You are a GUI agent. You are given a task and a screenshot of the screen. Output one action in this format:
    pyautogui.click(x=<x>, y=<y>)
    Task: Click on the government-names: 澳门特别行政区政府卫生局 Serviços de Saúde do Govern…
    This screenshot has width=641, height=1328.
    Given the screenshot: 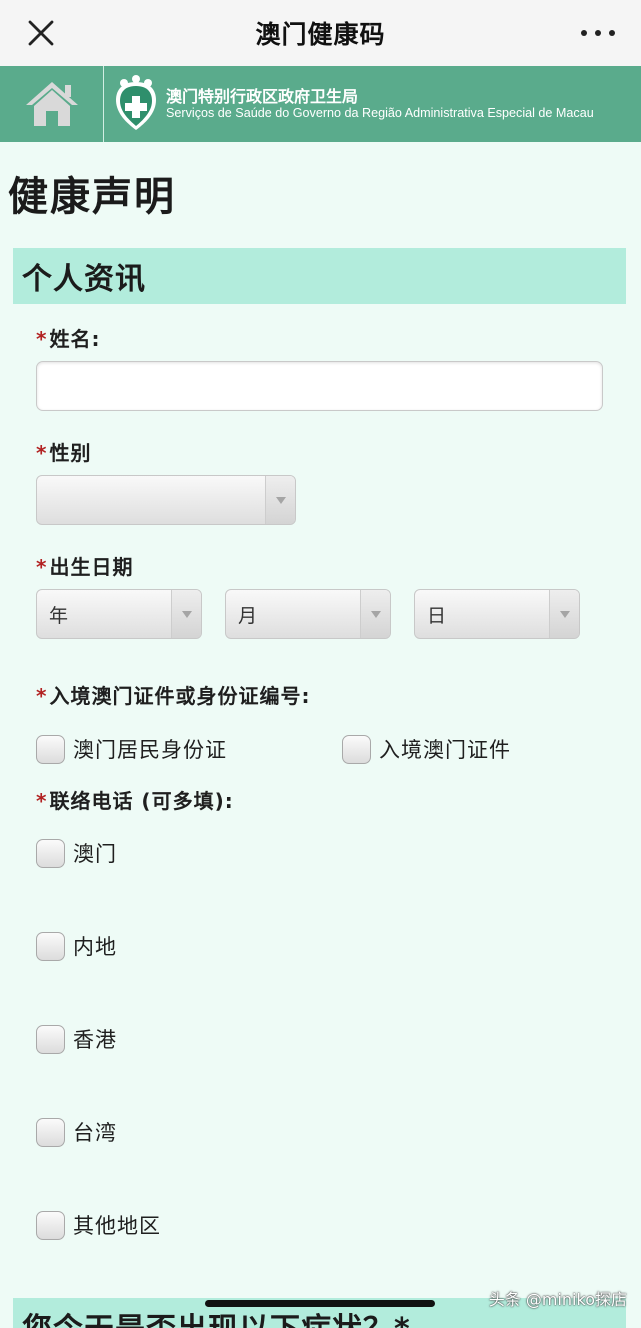 What is the action you would take?
    pyautogui.click(x=380, y=103)
    